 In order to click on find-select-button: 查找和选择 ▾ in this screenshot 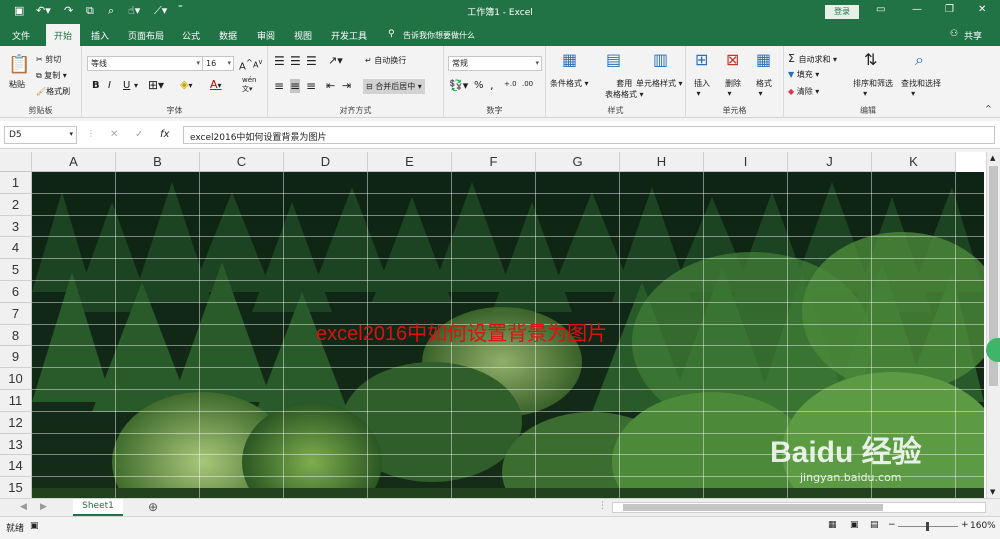, I will do `click(921, 88)`.